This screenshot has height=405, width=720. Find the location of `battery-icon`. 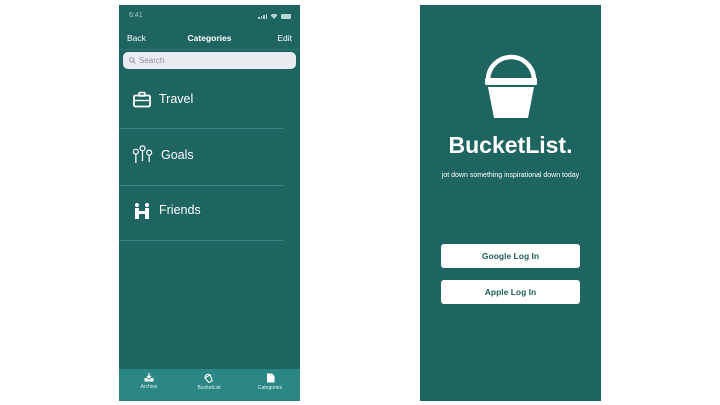

battery-icon is located at coordinates (286, 16).